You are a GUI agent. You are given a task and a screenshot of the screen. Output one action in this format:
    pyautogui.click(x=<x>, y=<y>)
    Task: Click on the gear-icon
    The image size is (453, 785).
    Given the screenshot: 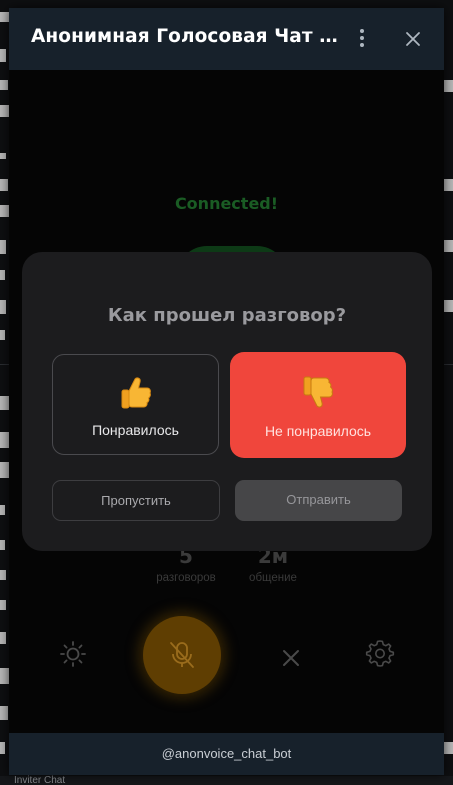 What is the action you would take?
    pyautogui.click(x=380, y=653)
    